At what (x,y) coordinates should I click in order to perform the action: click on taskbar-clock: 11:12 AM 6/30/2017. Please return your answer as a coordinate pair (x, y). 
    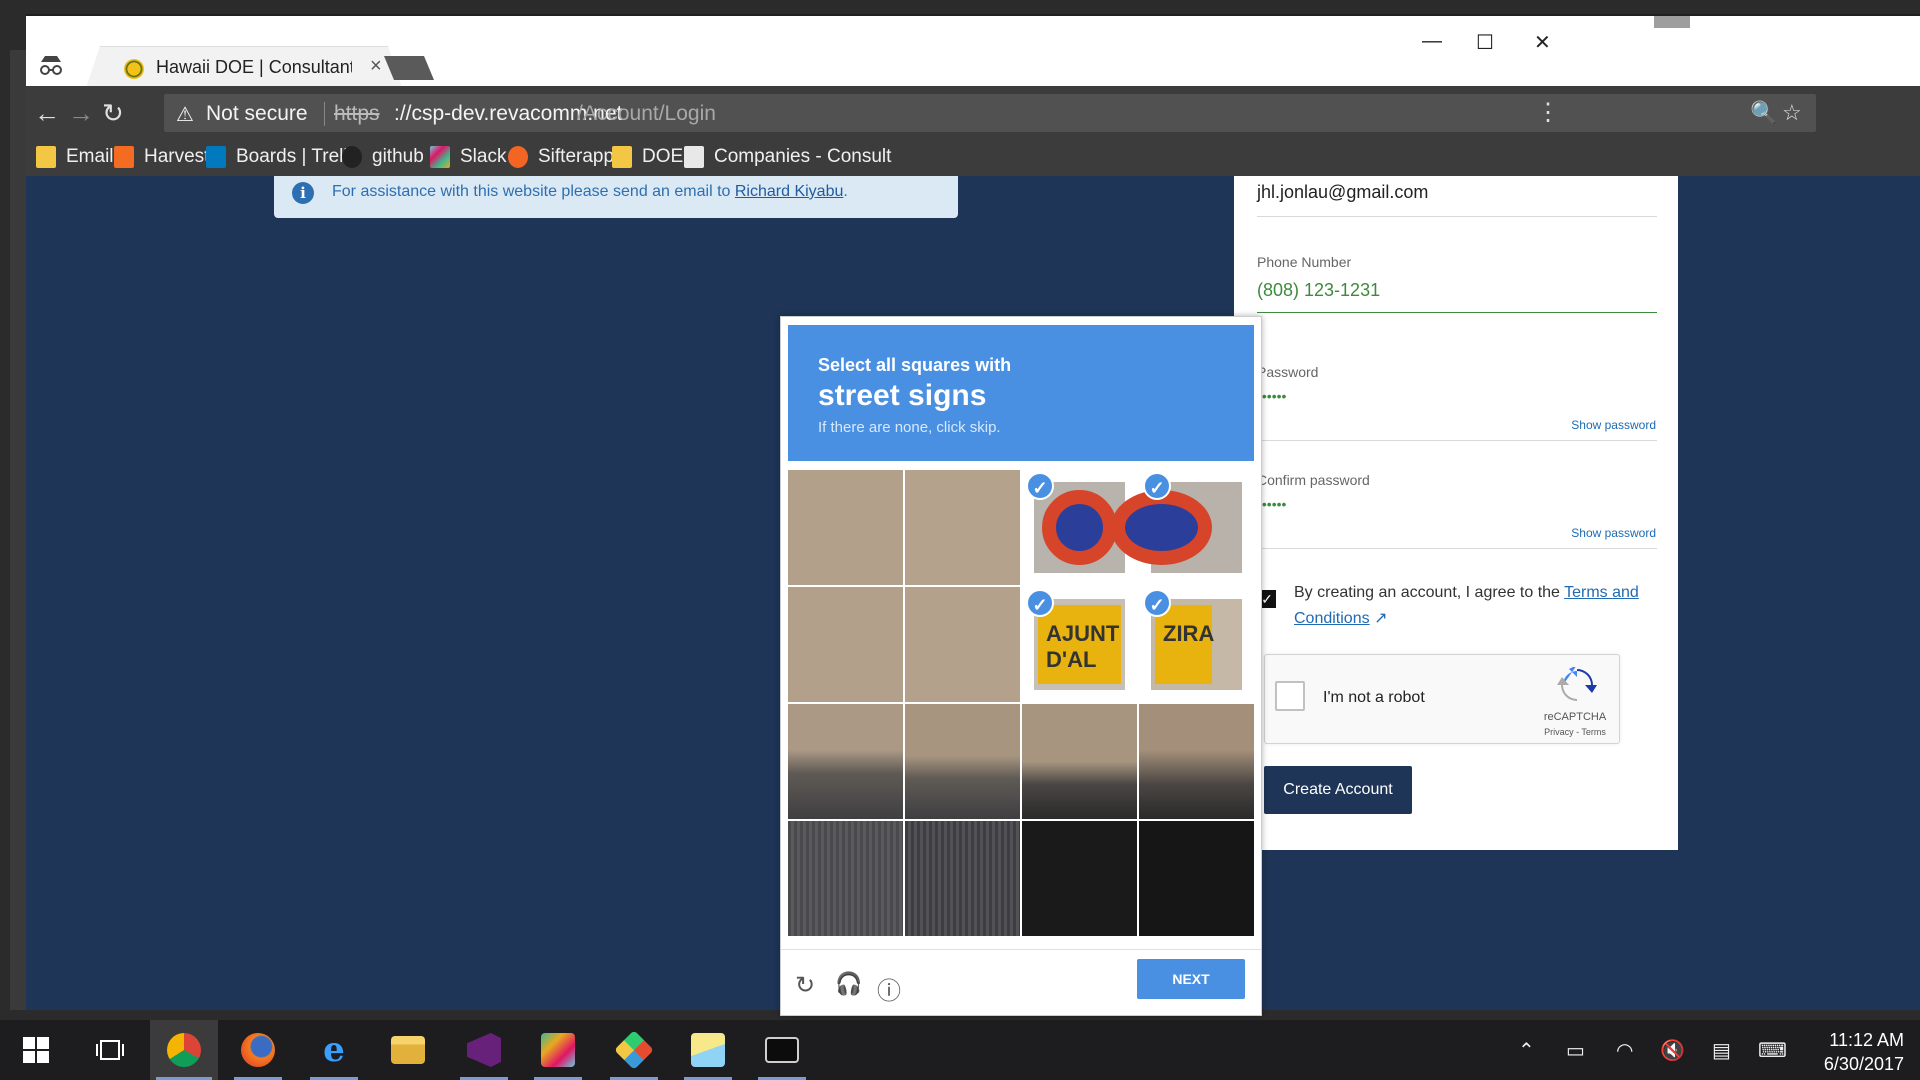
    Looking at the image, I should click on (1854, 1052).